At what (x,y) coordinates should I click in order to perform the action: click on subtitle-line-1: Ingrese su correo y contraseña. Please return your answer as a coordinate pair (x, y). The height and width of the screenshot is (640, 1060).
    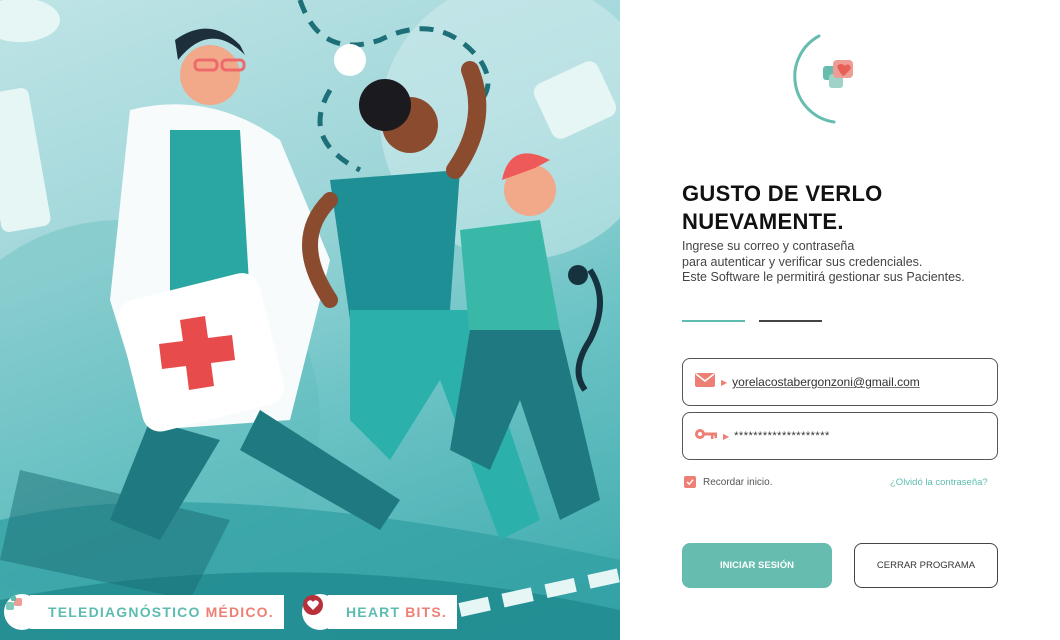
    Looking at the image, I should click on (768, 246).